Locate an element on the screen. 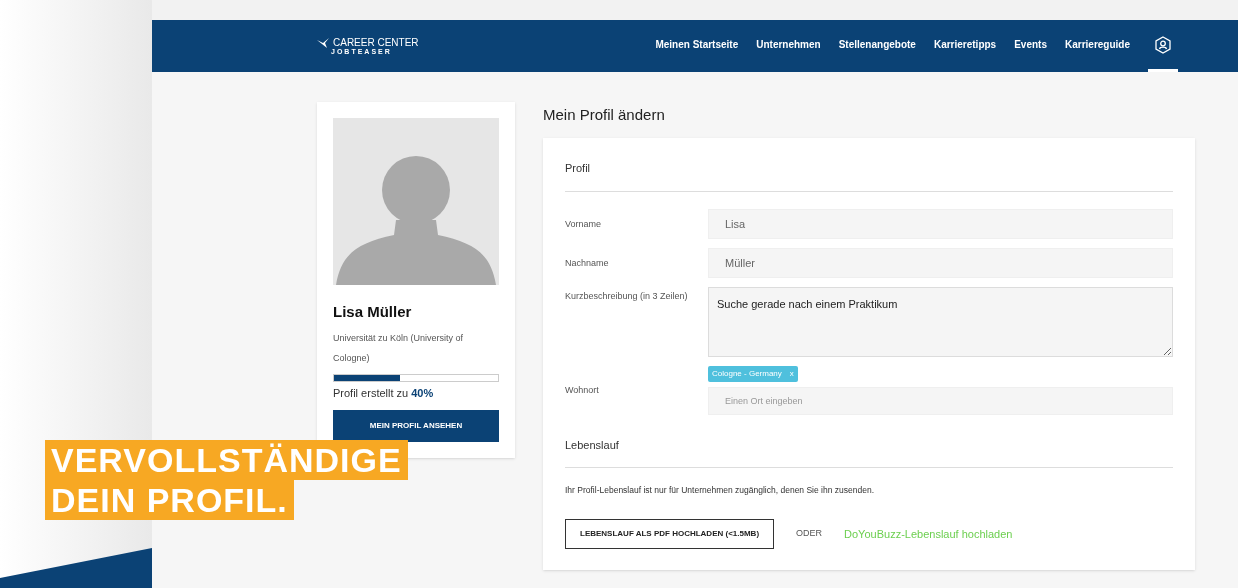  nav-link: Karrieretipps is located at coordinates (965, 46).